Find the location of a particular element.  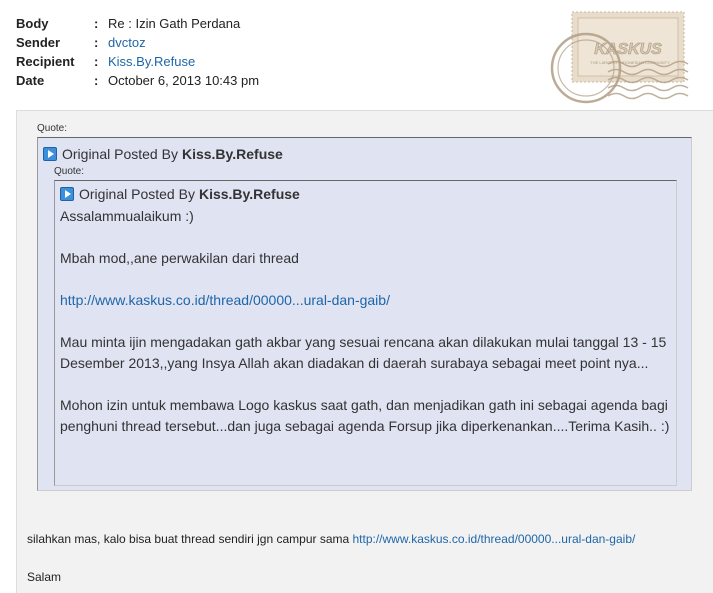

meta-row-body: Body : Re : Izin Gath Perdana is located at coordinates (137, 23).